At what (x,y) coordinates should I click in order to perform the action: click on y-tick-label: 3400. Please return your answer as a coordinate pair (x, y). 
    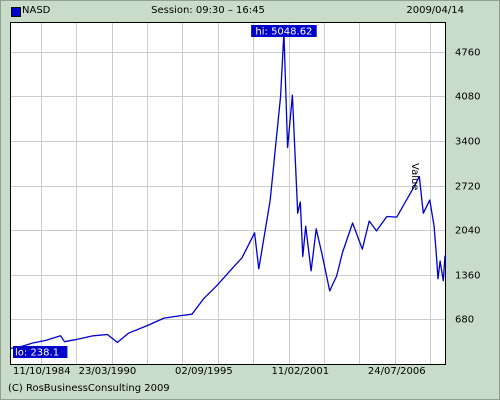
    Looking at the image, I should click on (467, 142).